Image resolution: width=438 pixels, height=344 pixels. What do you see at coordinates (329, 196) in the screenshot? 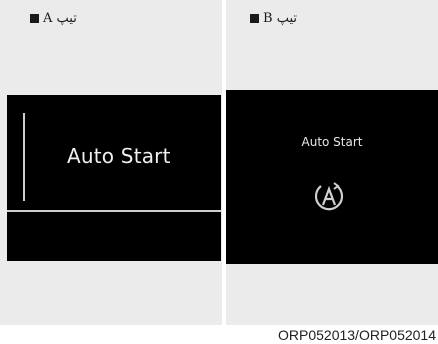
I see `auto-start-icon` at bounding box center [329, 196].